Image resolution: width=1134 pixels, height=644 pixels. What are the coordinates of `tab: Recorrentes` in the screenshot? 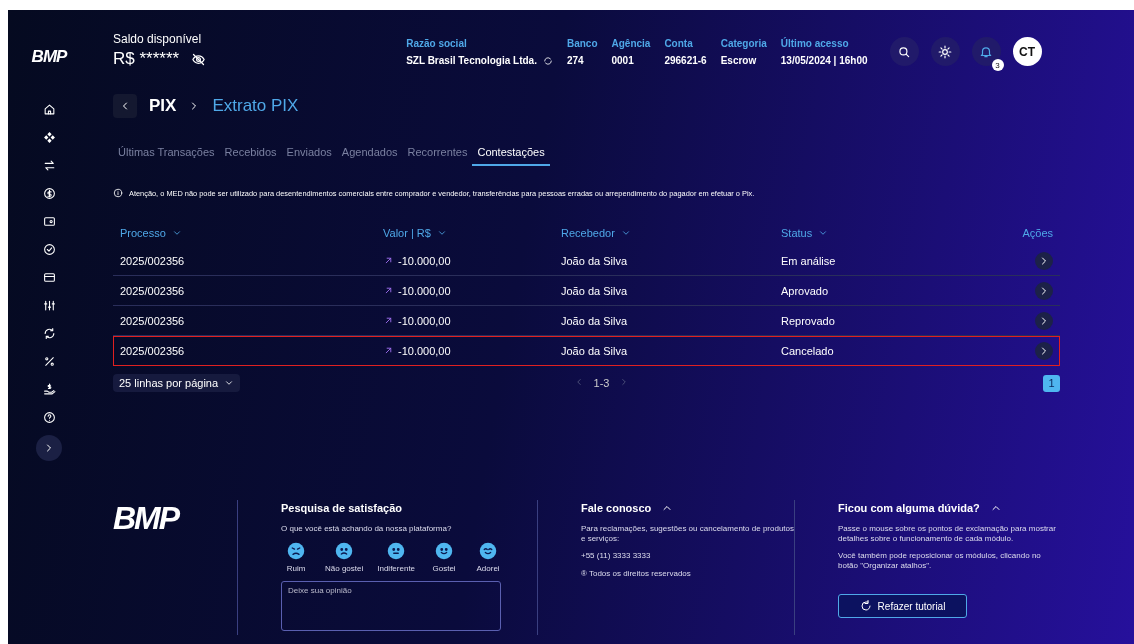 It's located at (437, 154).